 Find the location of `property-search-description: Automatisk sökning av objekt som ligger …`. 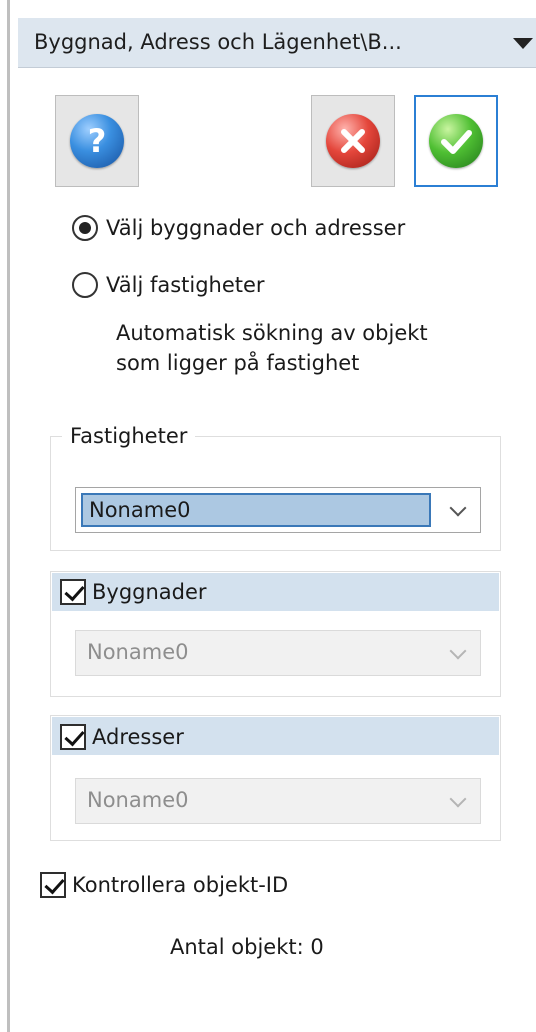

property-search-description: Automatisk sökning av objekt som ligger … is located at coordinates (272, 348).